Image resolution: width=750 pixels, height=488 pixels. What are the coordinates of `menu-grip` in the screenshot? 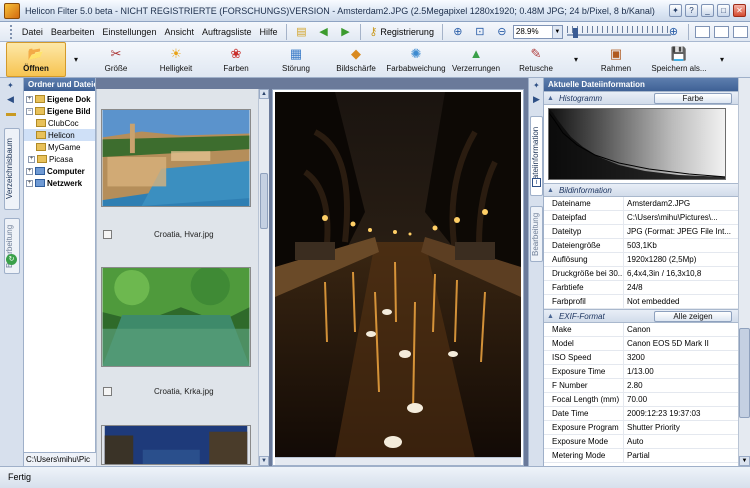 It's located at (12, 31).